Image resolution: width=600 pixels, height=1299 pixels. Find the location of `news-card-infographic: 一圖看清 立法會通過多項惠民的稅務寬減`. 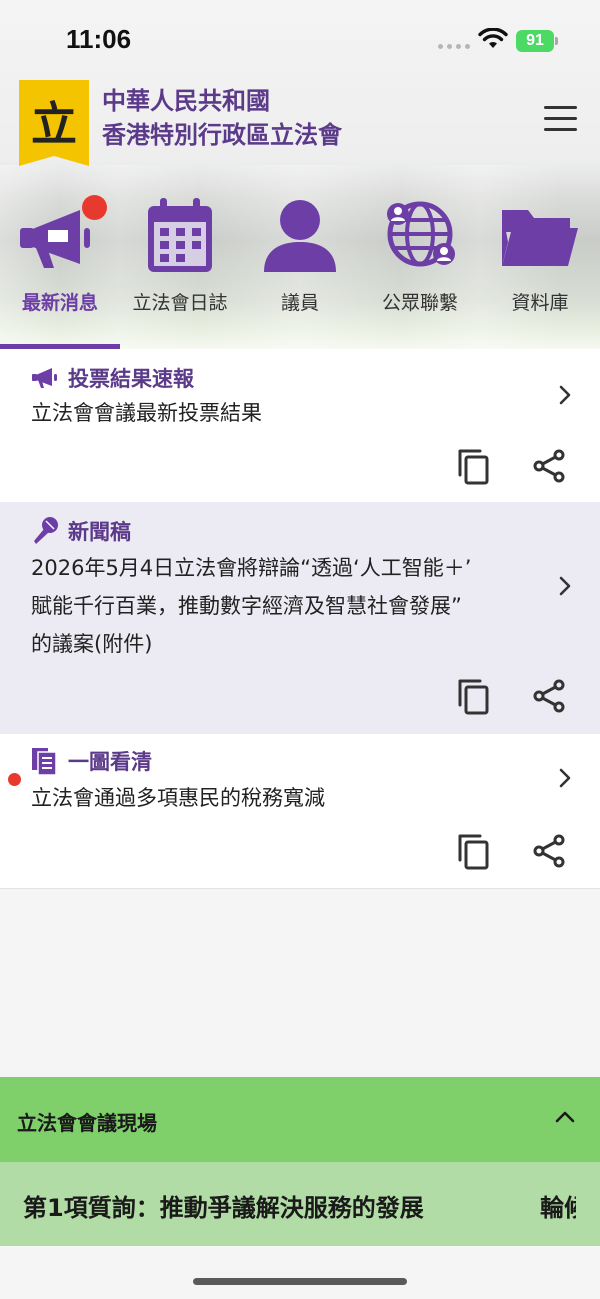

news-card-infographic: 一圖看清 立法會通過多項惠民的稅務寬減 is located at coordinates (300, 811).